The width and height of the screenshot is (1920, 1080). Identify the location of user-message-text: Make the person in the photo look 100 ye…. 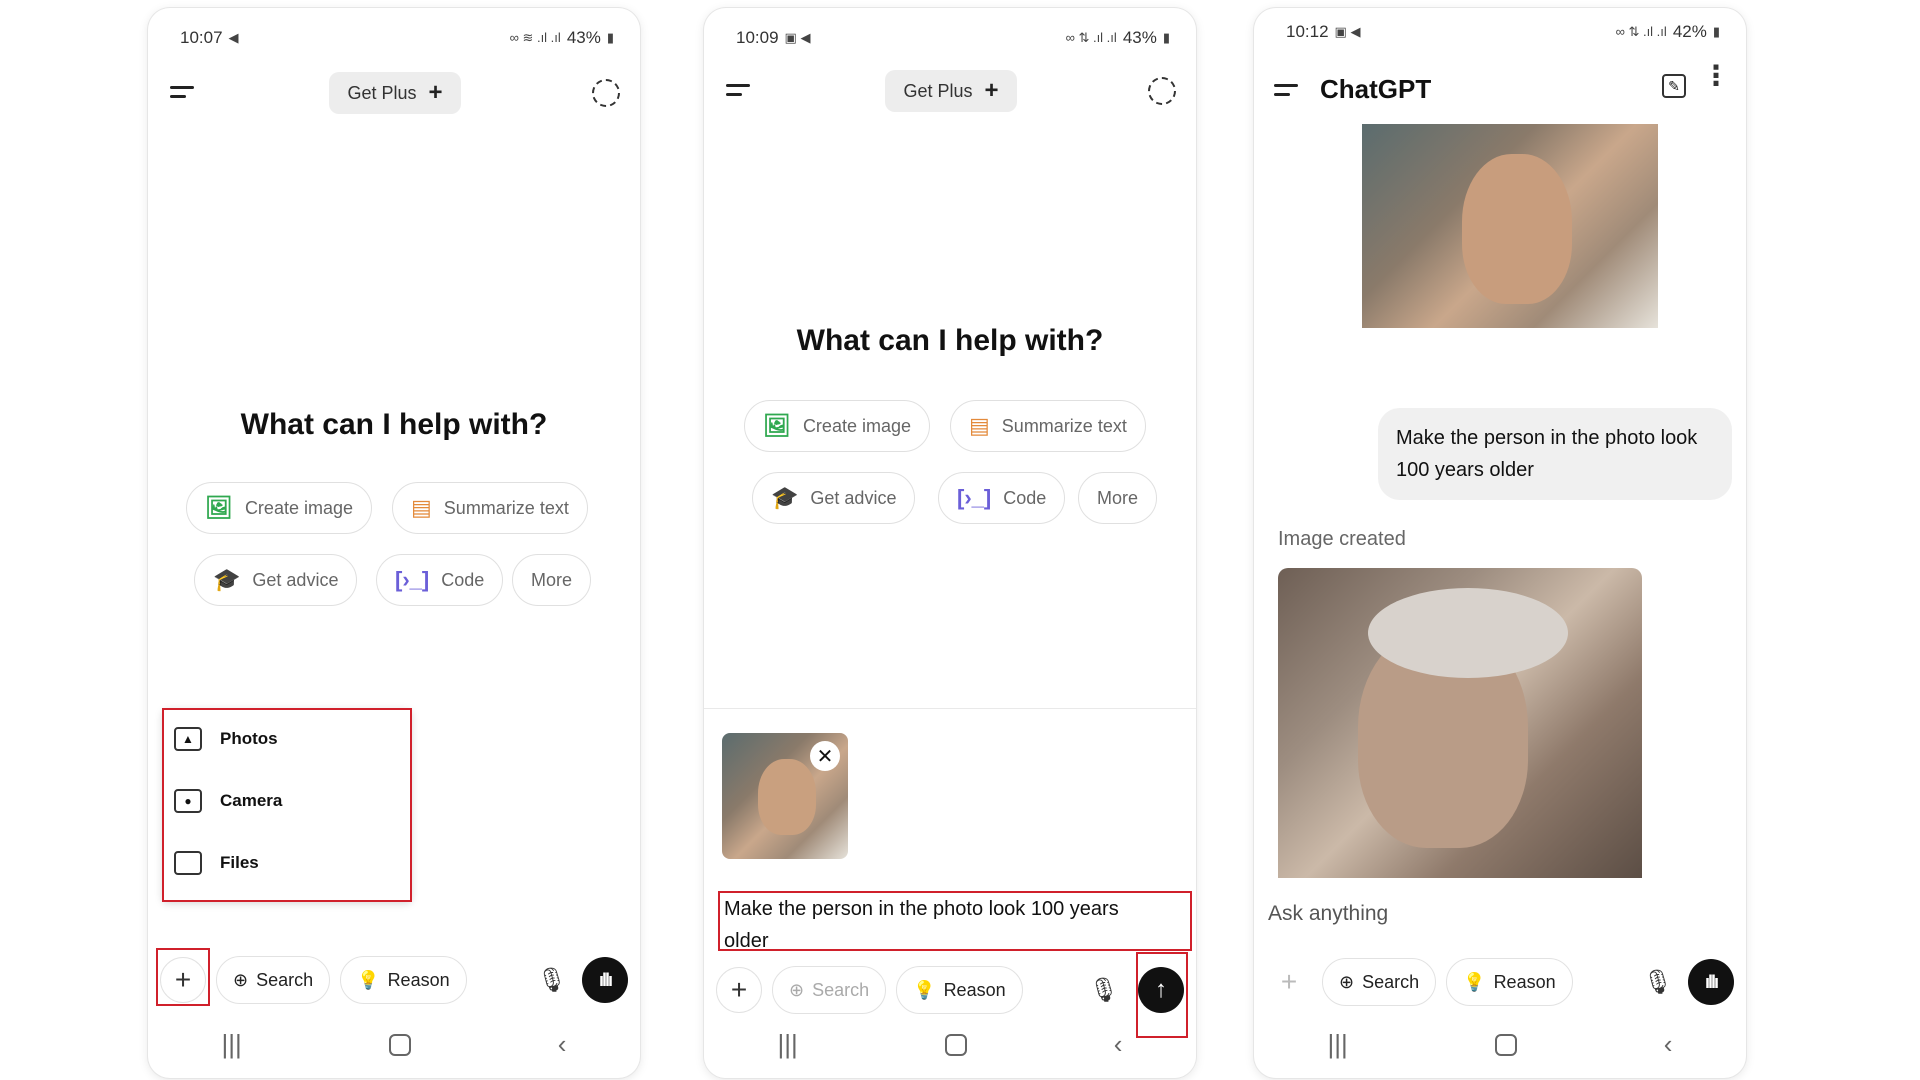
(1547, 454).